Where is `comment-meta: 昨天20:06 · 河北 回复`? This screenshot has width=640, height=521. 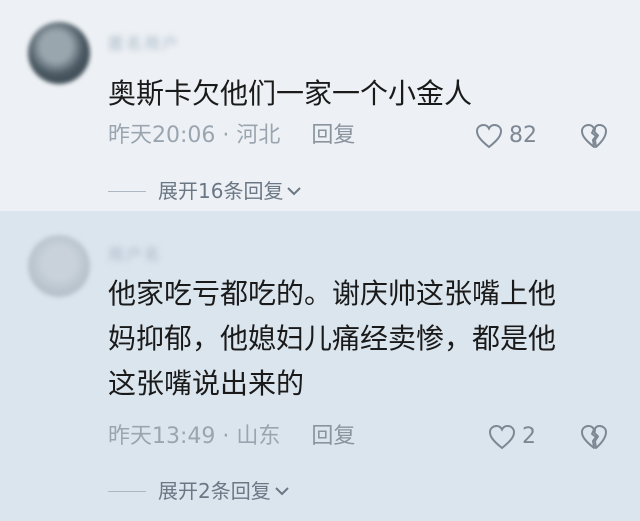
comment-meta: 昨天20:06 · 河北 回复 is located at coordinates (231, 136).